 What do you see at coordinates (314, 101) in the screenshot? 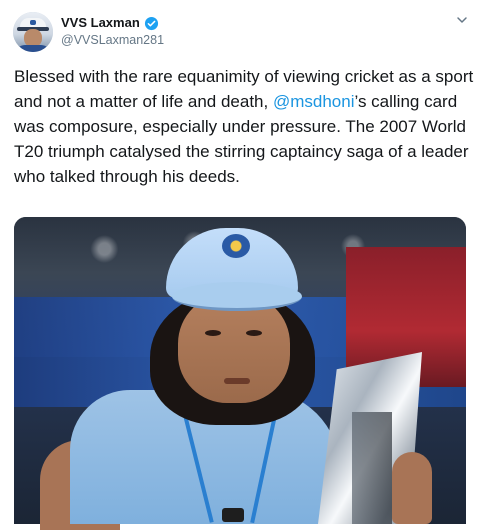
I see `mention-link: @msdhoni` at bounding box center [314, 101].